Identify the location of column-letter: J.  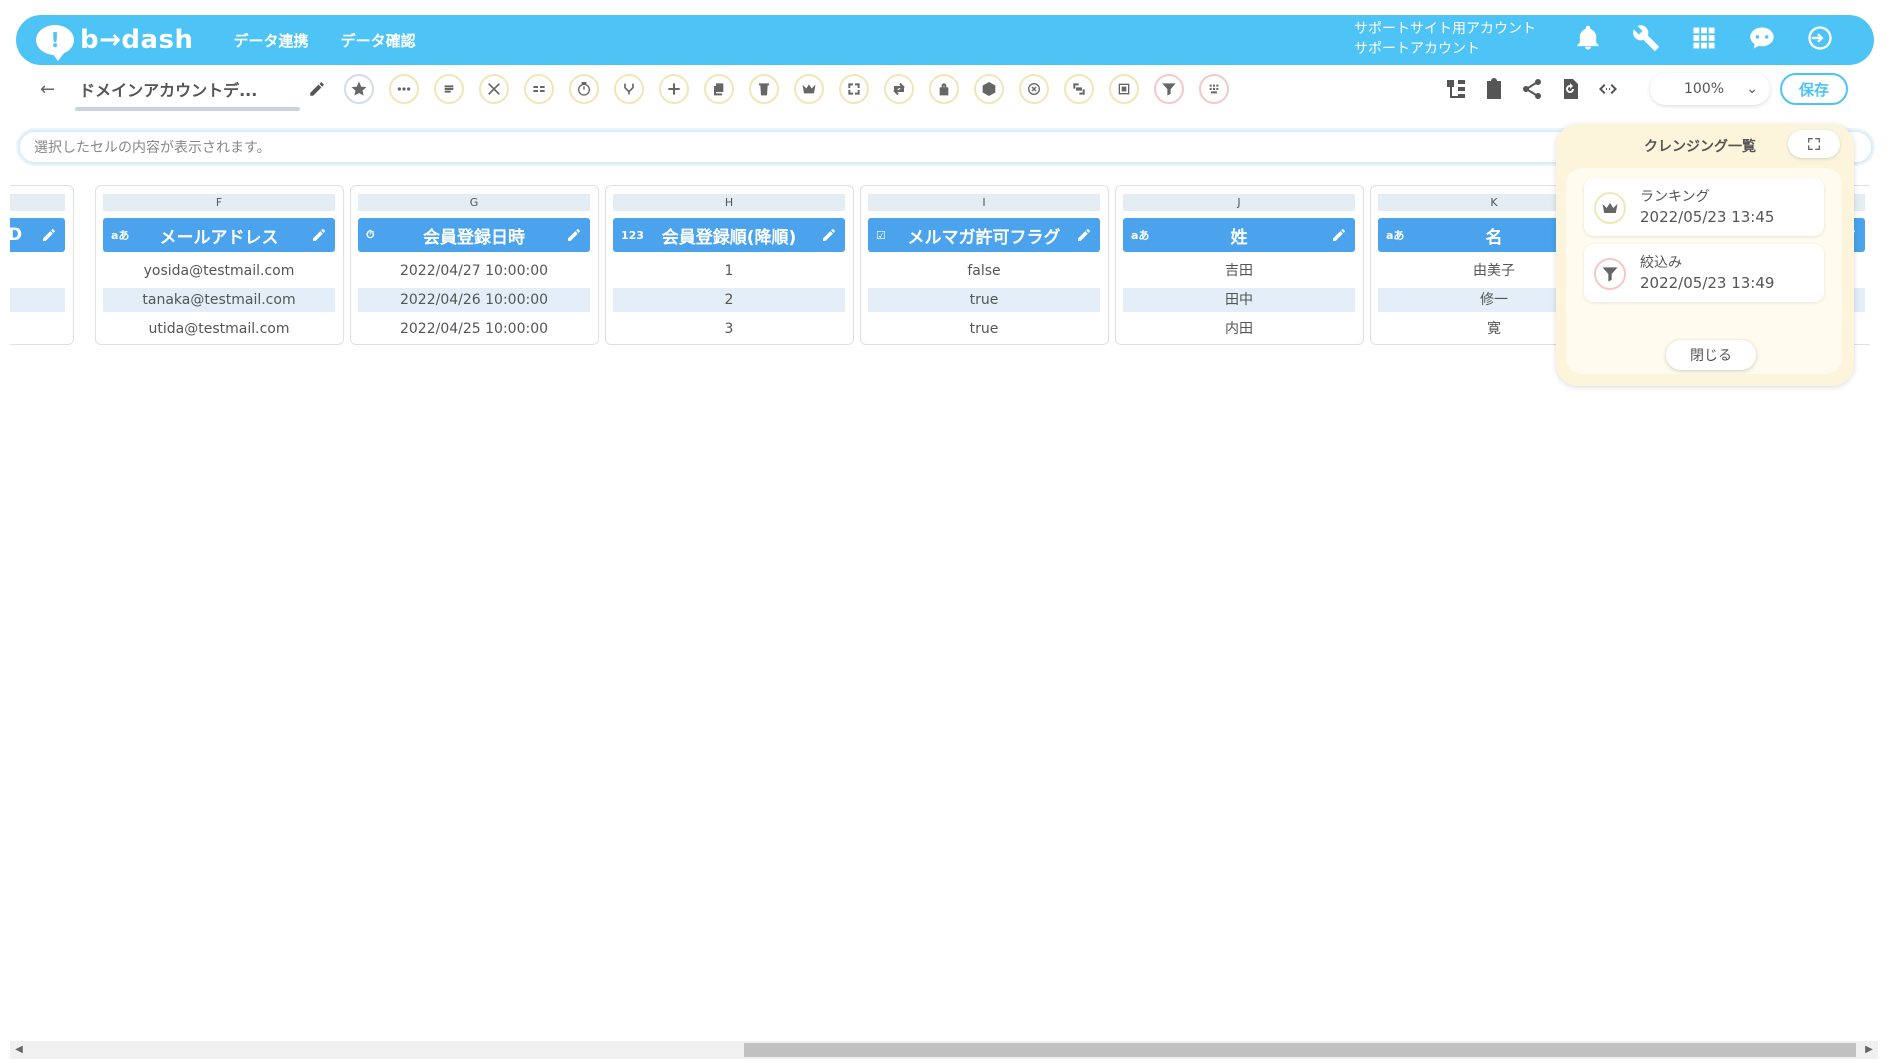
(1239, 202).